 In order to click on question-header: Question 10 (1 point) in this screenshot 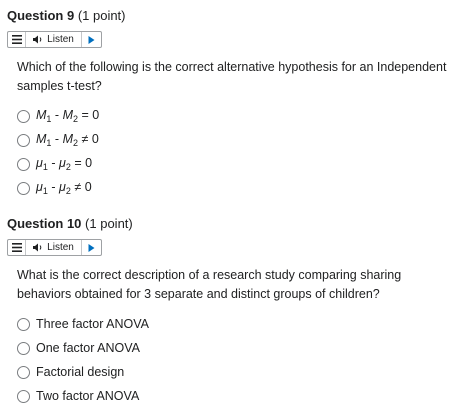, I will do `click(237, 224)`.